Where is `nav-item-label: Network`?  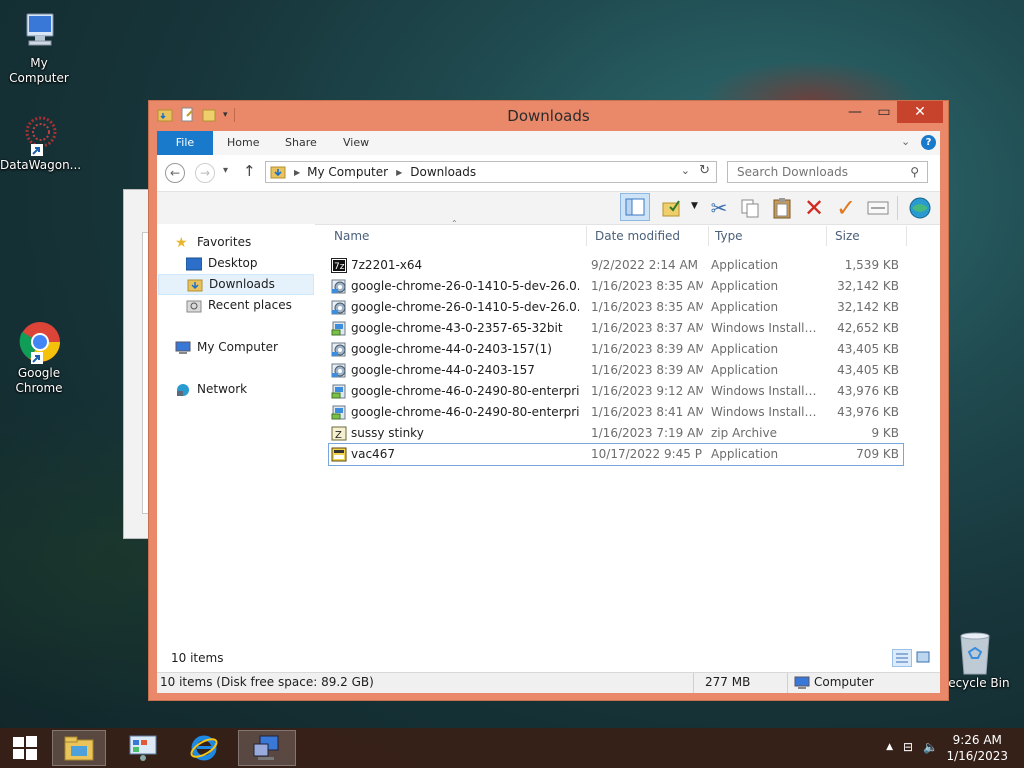
nav-item-label: Network is located at coordinates (222, 389).